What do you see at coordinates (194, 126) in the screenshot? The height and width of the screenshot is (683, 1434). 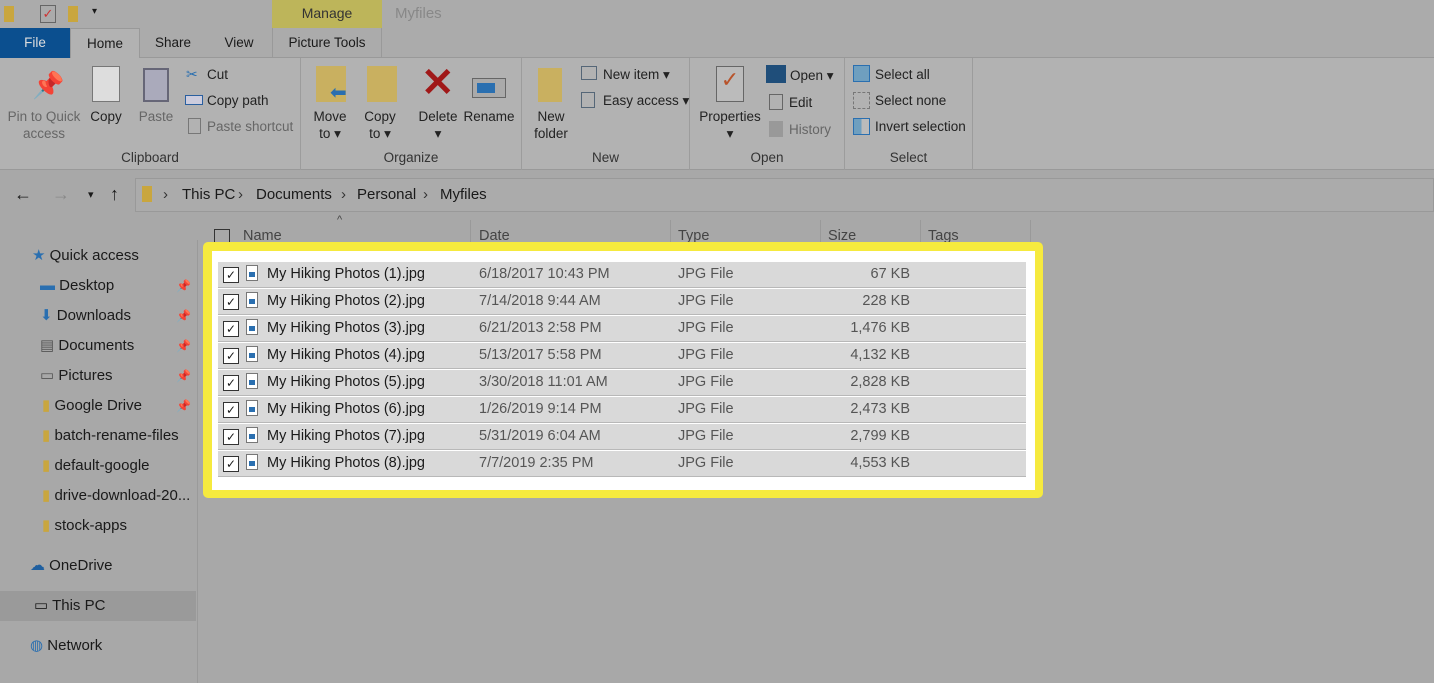 I see `paste-shortcut-icon` at bounding box center [194, 126].